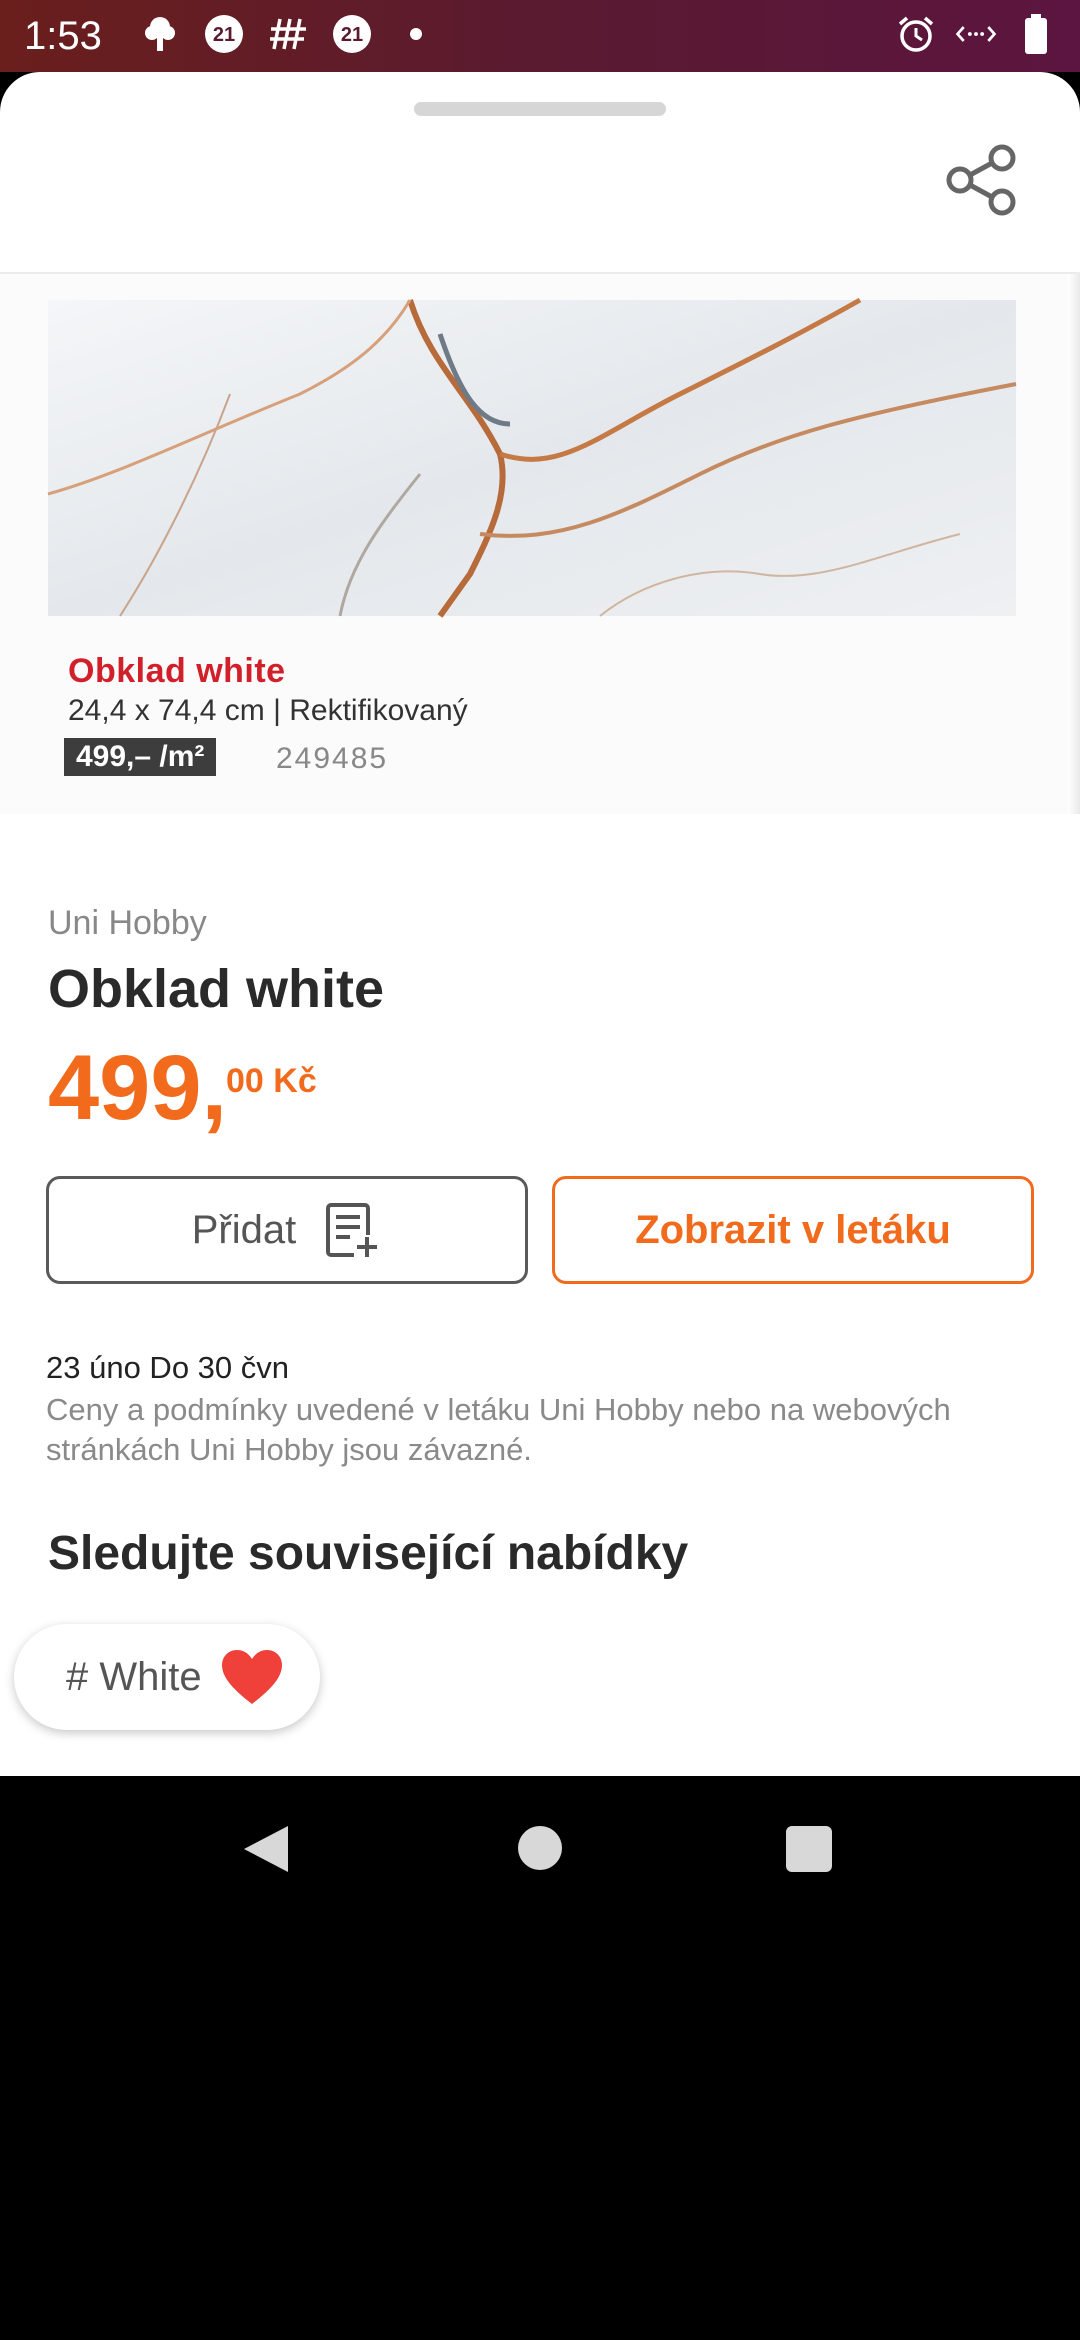 The height and width of the screenshot is (2340, 1080). What do you see at coordinates (244, 1229) in the screenshot?
I see `add-button-label: Přidat` at bounding box center [244, 1229].